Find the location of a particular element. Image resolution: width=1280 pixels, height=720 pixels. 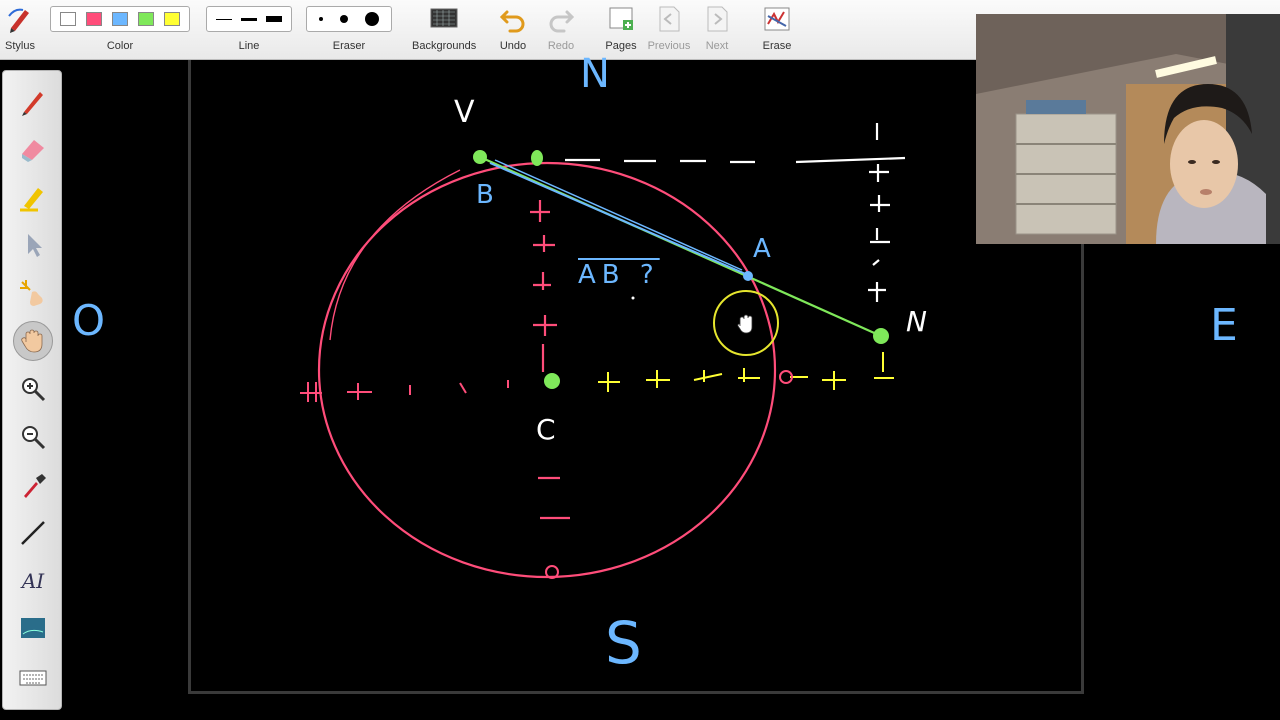

stray-dot is located at coordinates (633, 298).